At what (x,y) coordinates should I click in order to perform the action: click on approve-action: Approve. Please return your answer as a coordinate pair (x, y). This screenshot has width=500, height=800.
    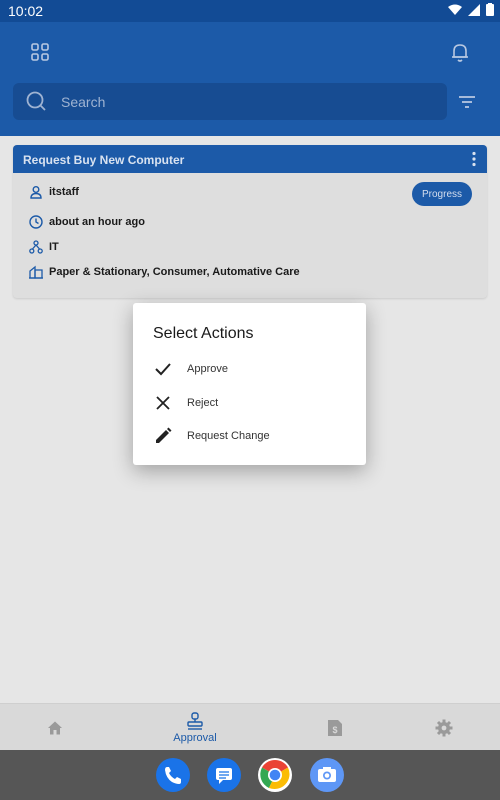
    Looking at the image, I should click on (253, 369).